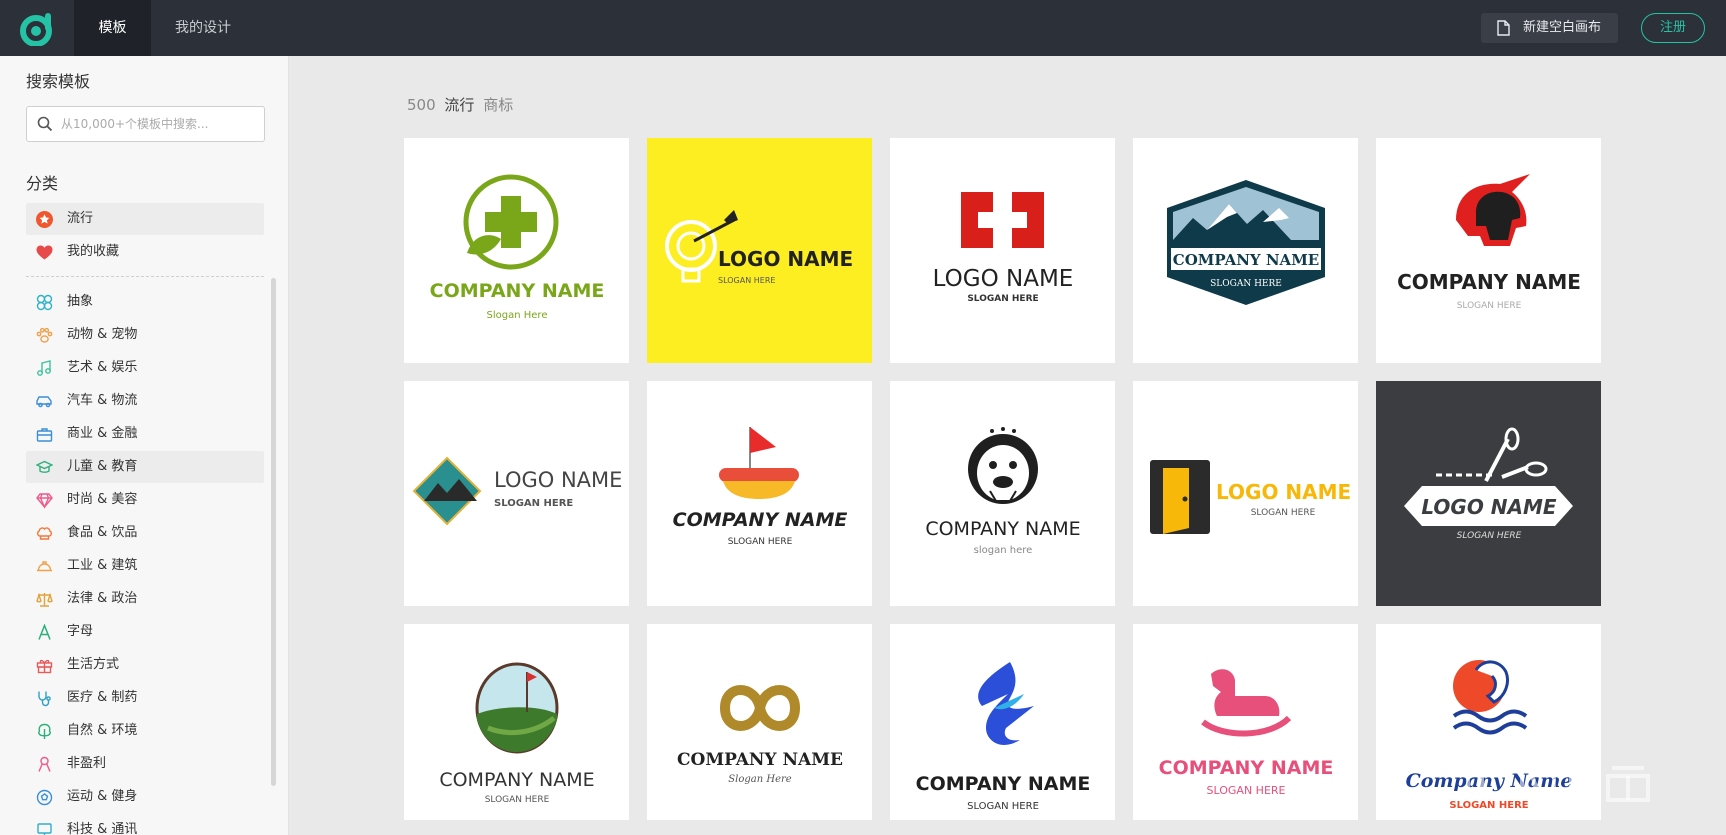 The height and width of the screenshot is (835, 1726). Describe the element at coordinates (44, 402) in the screenshot. I see `car-icon` at that location.